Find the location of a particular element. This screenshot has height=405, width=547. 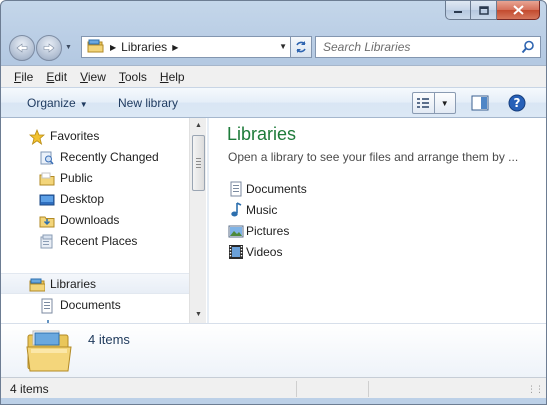

close-icon is located at coordinates (518, 10).